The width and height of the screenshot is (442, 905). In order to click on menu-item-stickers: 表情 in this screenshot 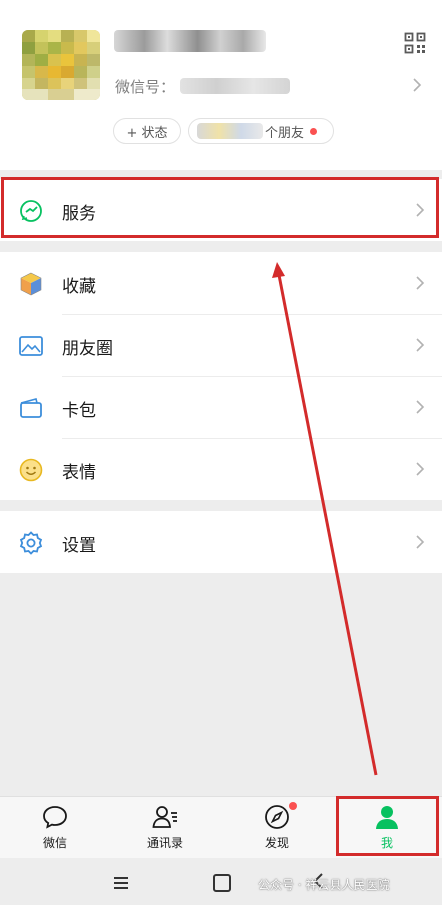, I will do `click(221, 469)`.